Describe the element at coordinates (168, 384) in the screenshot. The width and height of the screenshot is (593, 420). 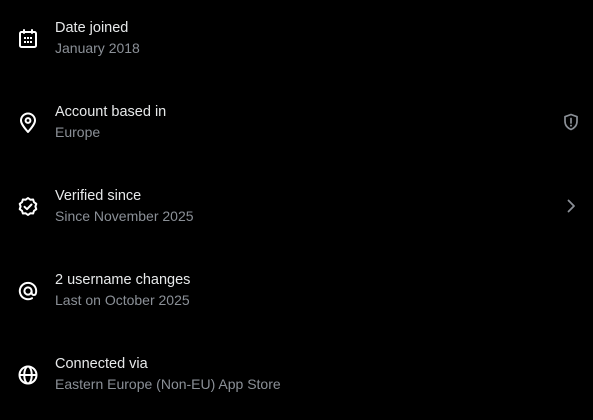
I see `row-value: Eastern Europe (Non-EU) App Store` at that location.